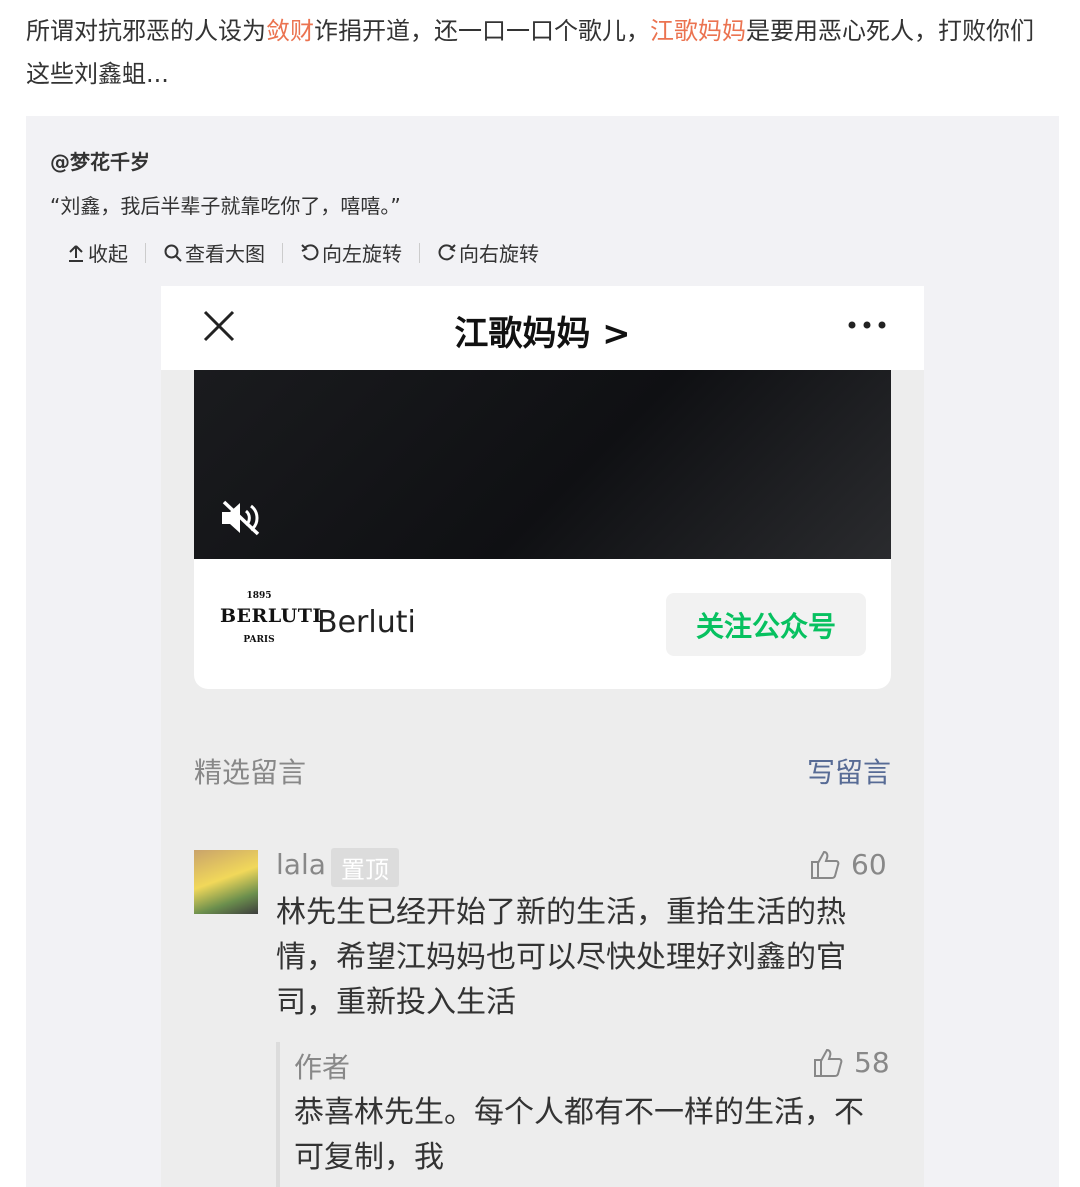 The image size is (1080, 1187). I want to click on selected-comments-label: 精选留言, so click(250, 772).